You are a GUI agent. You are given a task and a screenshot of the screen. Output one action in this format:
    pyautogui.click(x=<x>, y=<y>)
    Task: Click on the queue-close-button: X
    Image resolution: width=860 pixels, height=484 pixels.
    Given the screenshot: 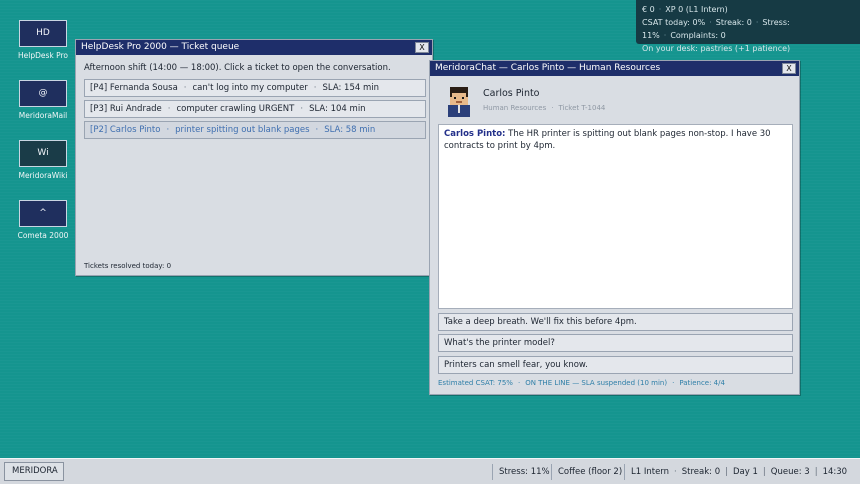 What is the action you would take?
    pyautogui.click(x=422, y=47)
    